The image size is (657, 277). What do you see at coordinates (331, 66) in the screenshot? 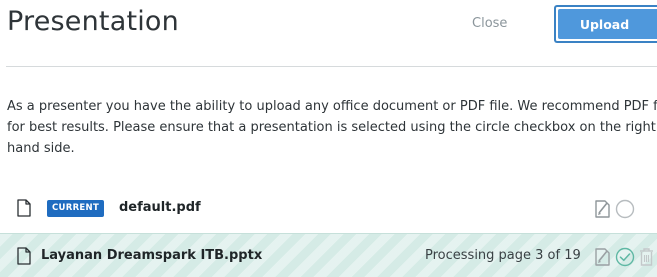
I see `header-divider` at bounding box center [331, 66].